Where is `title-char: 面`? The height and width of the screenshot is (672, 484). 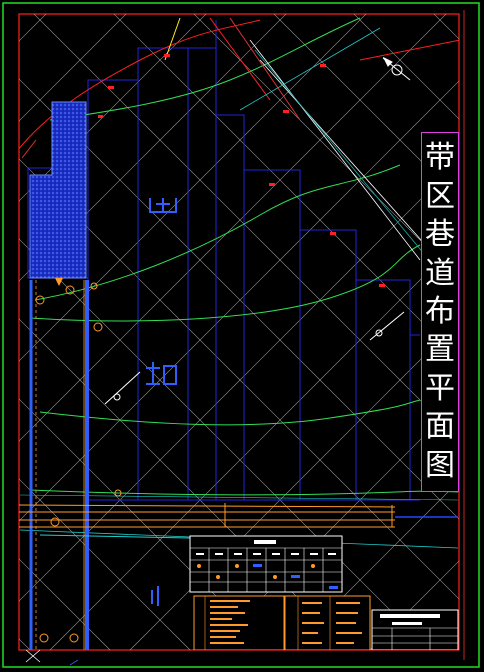
title-char: 面 is located at coordinates (440, 427).